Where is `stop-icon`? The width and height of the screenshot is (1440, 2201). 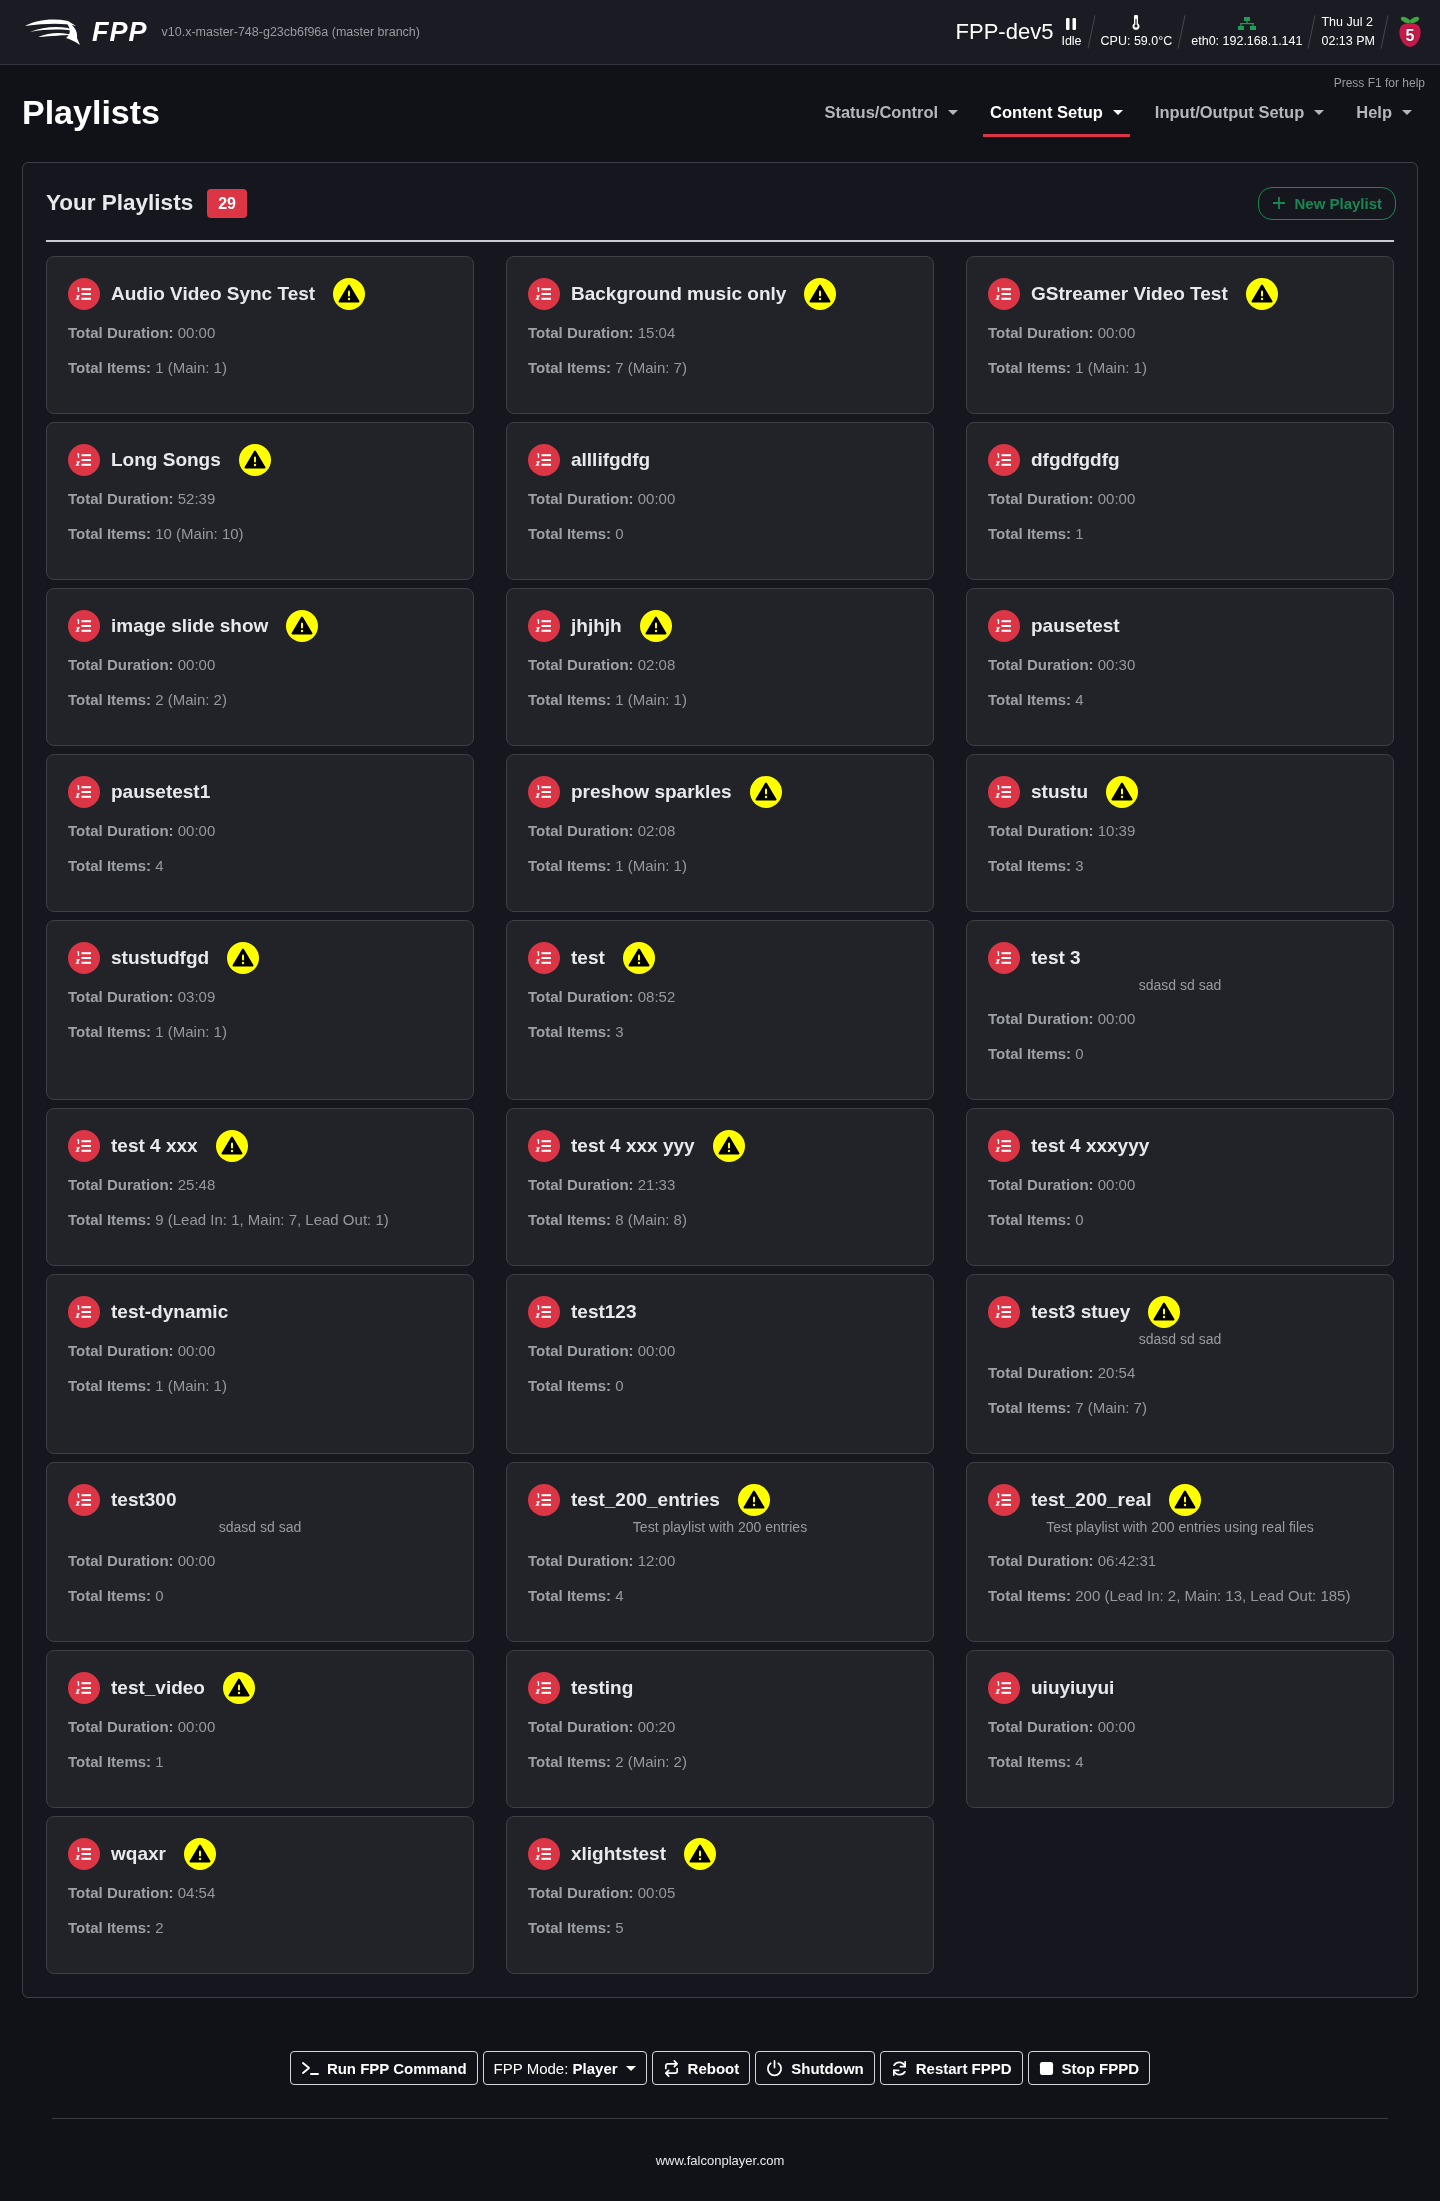 stop-icon is located at coordinates (1046, 2068).